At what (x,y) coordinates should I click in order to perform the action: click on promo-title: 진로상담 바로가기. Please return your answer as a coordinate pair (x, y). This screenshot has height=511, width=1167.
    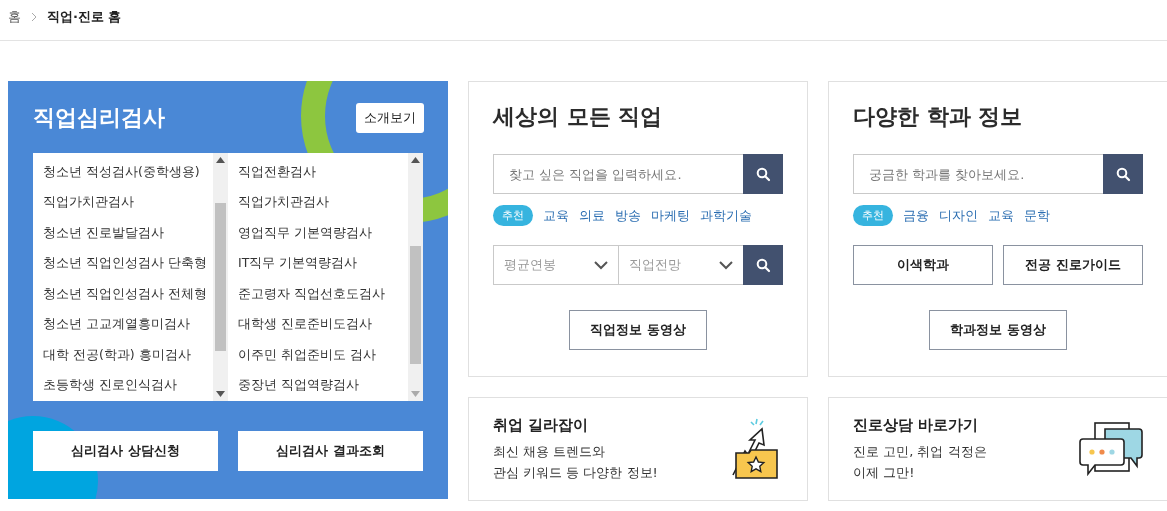
    Looking at the image, I should click on (916, 425).